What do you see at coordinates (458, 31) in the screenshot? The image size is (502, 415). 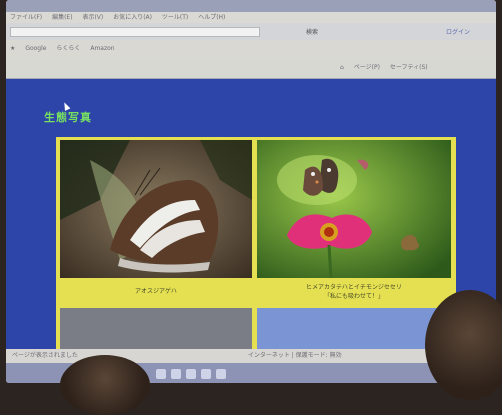 I see `login-link: ログイン` at bounding box center [458, 31].